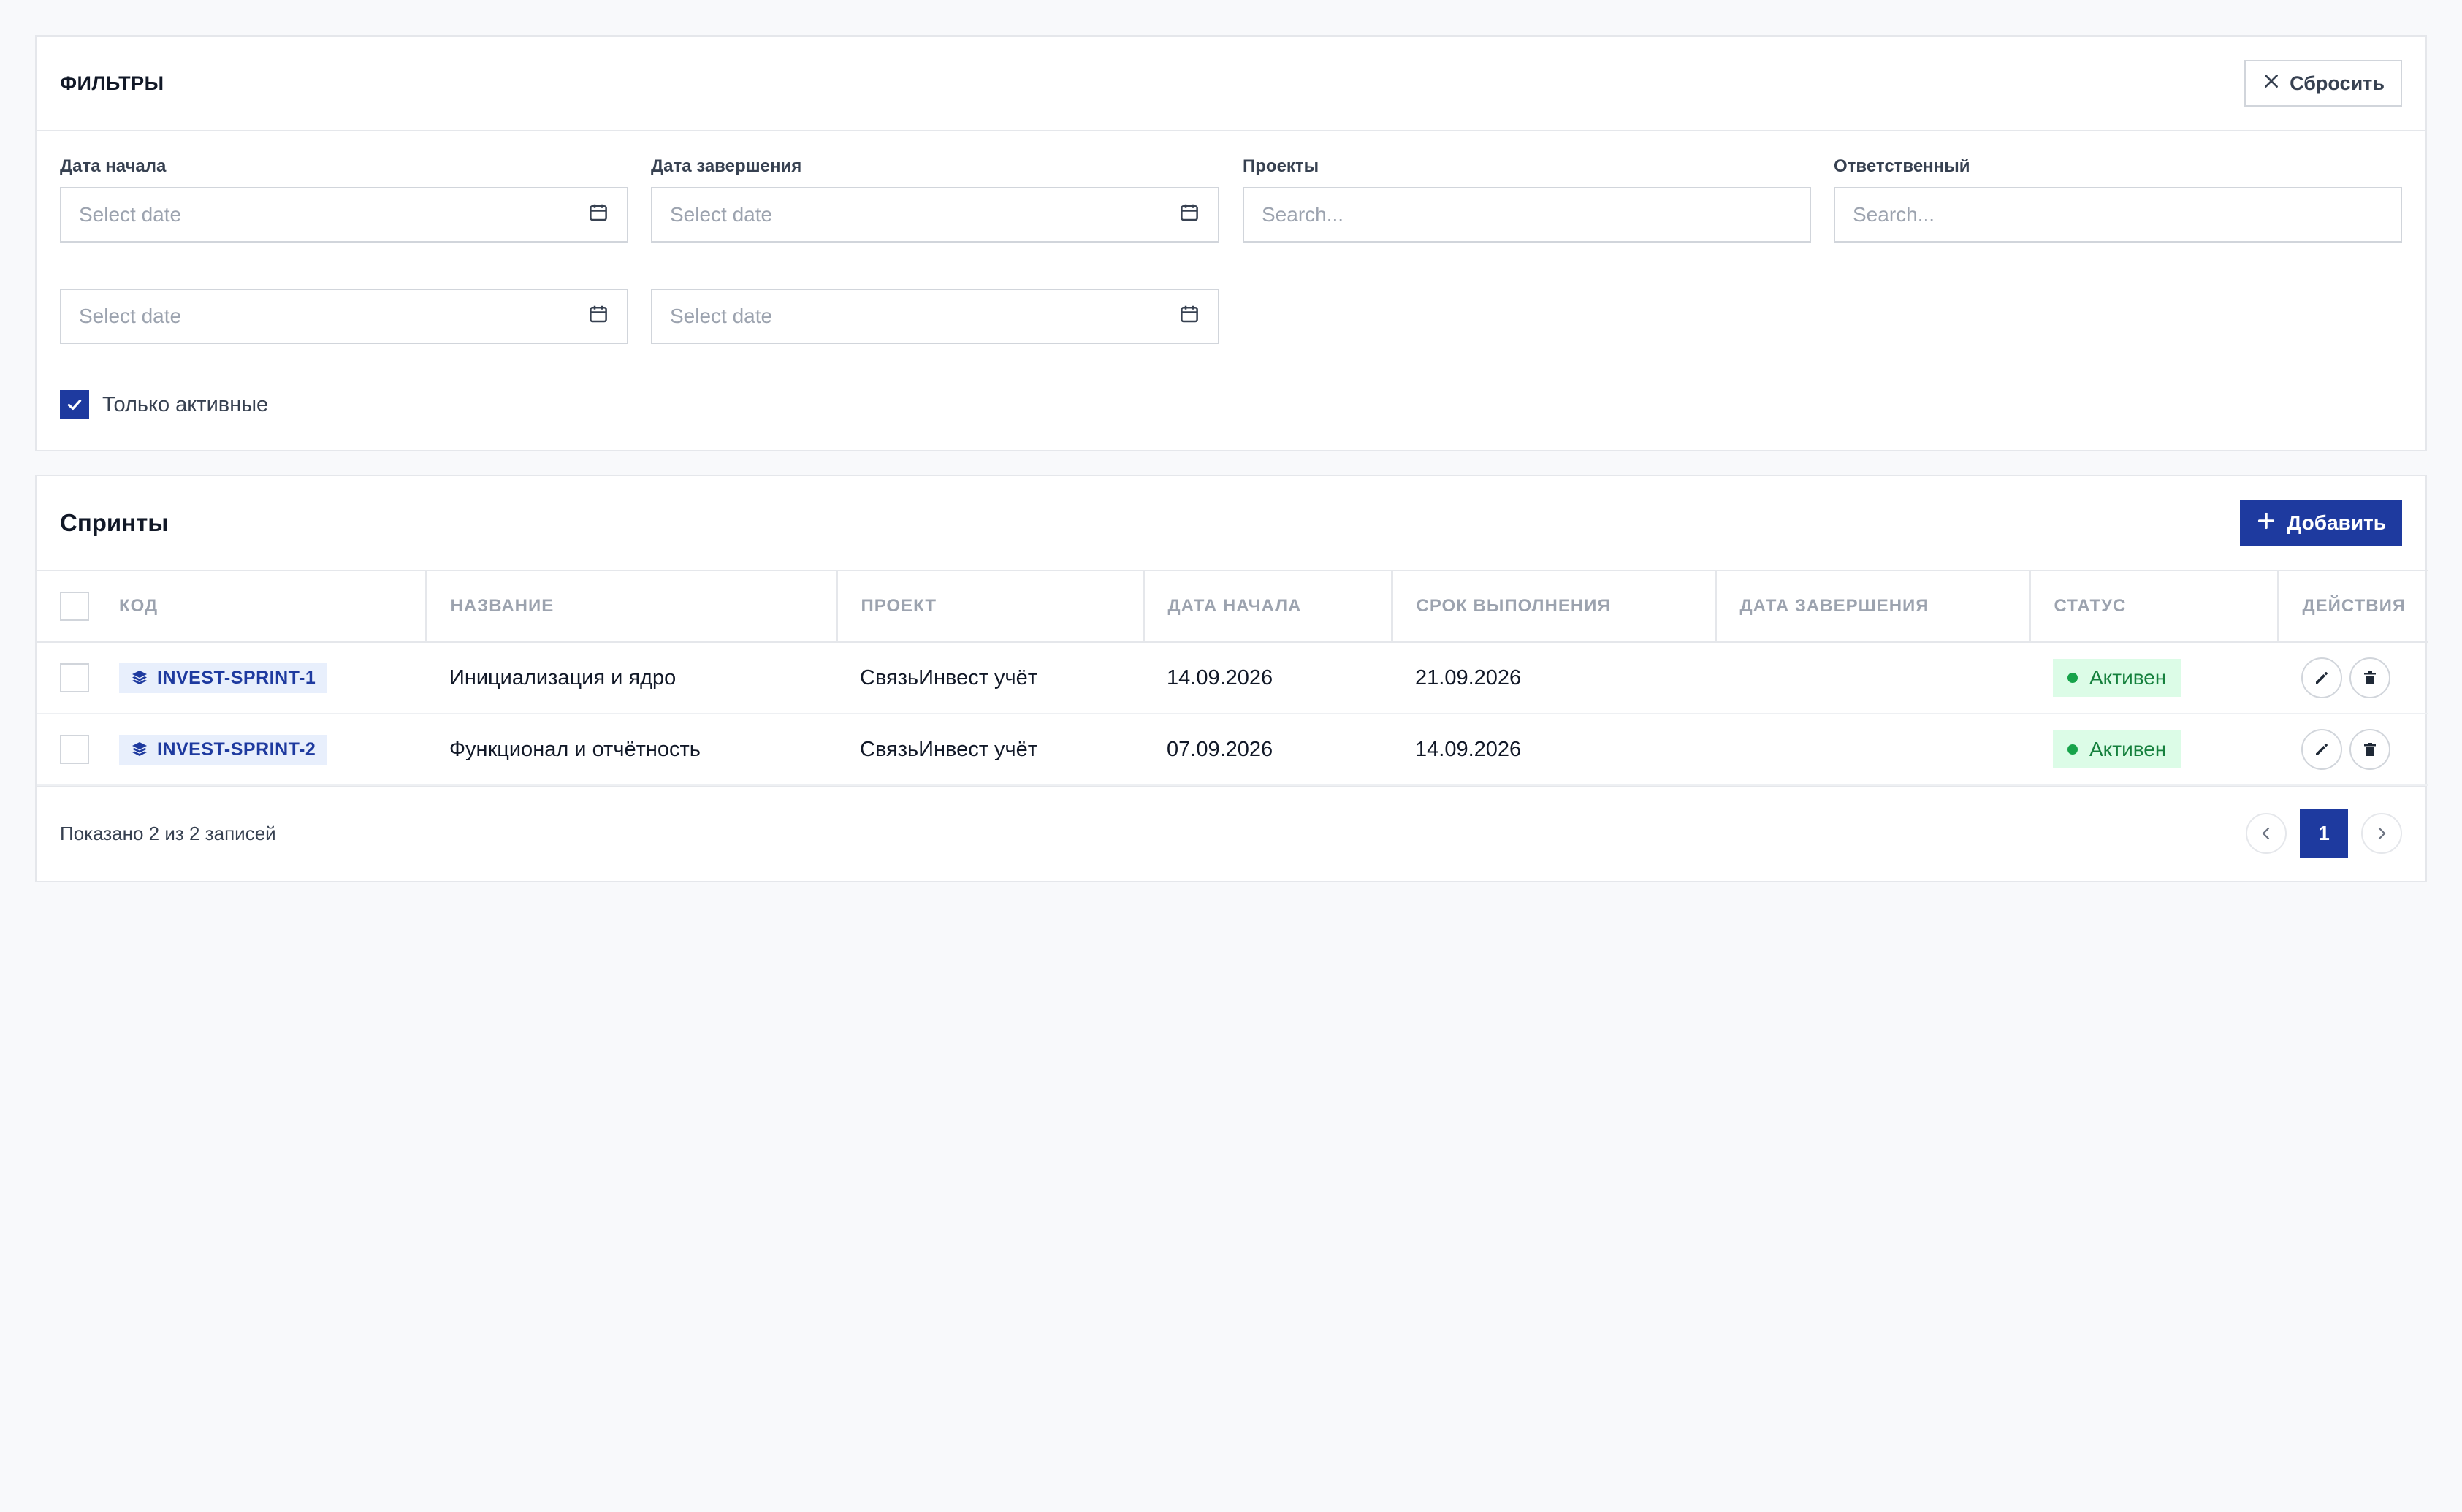 This screenshot has width=2462, height=1512. I want to click on reset-button: Сбросить, so click(2323, 83).